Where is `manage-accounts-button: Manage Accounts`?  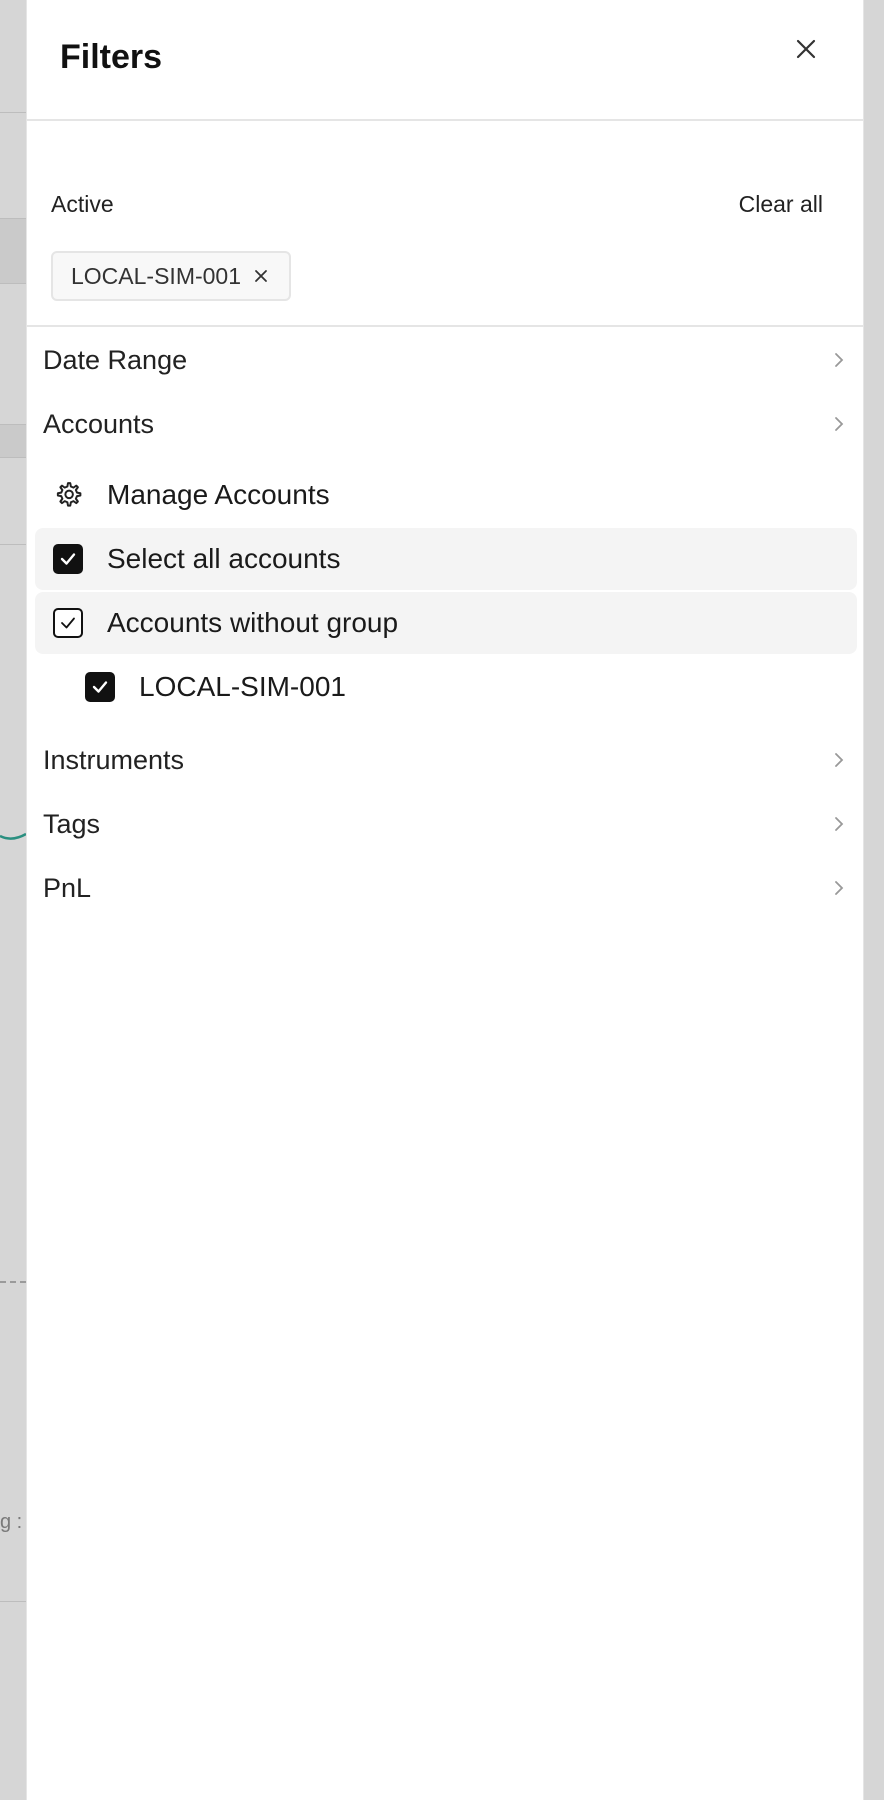 manage-accounts-button: Manage Accounts is located at coordinates (446, 495).